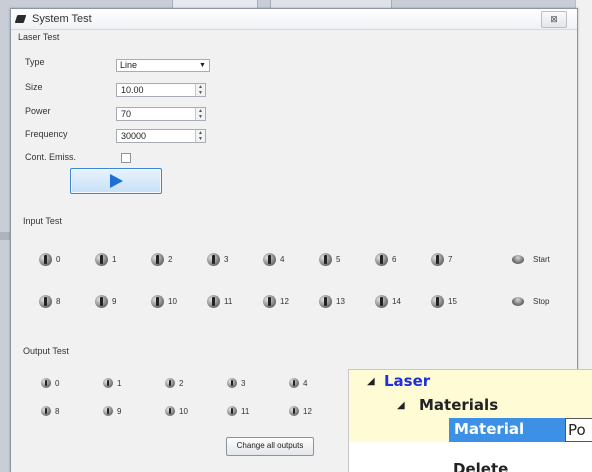  Describe the element at coordinates (57, 383) in the screenshot. I see `output-led-label: 0` at that location.